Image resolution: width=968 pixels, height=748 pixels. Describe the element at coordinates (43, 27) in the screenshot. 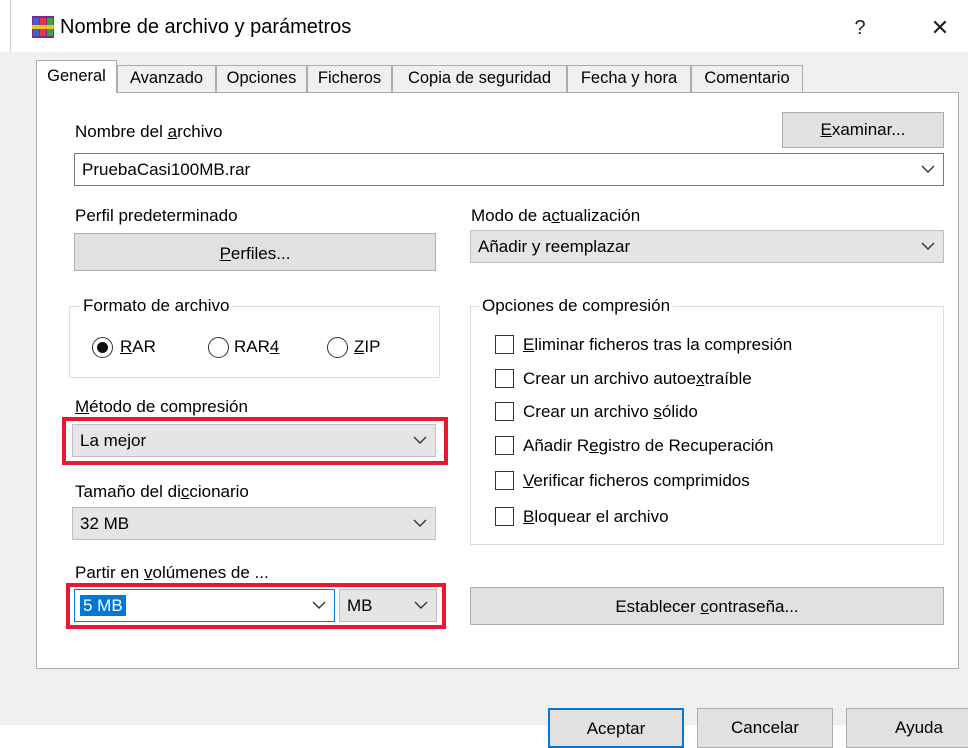

I see `winrar-icon` at that location.